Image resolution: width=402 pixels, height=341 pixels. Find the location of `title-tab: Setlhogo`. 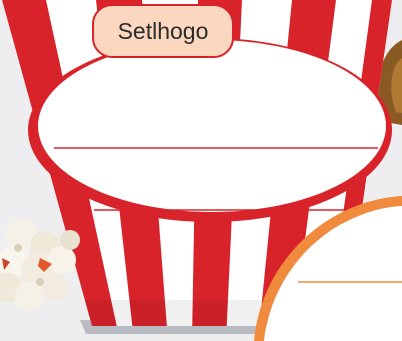

title-tab: Setlhogo is located at coordinates (163, 31).